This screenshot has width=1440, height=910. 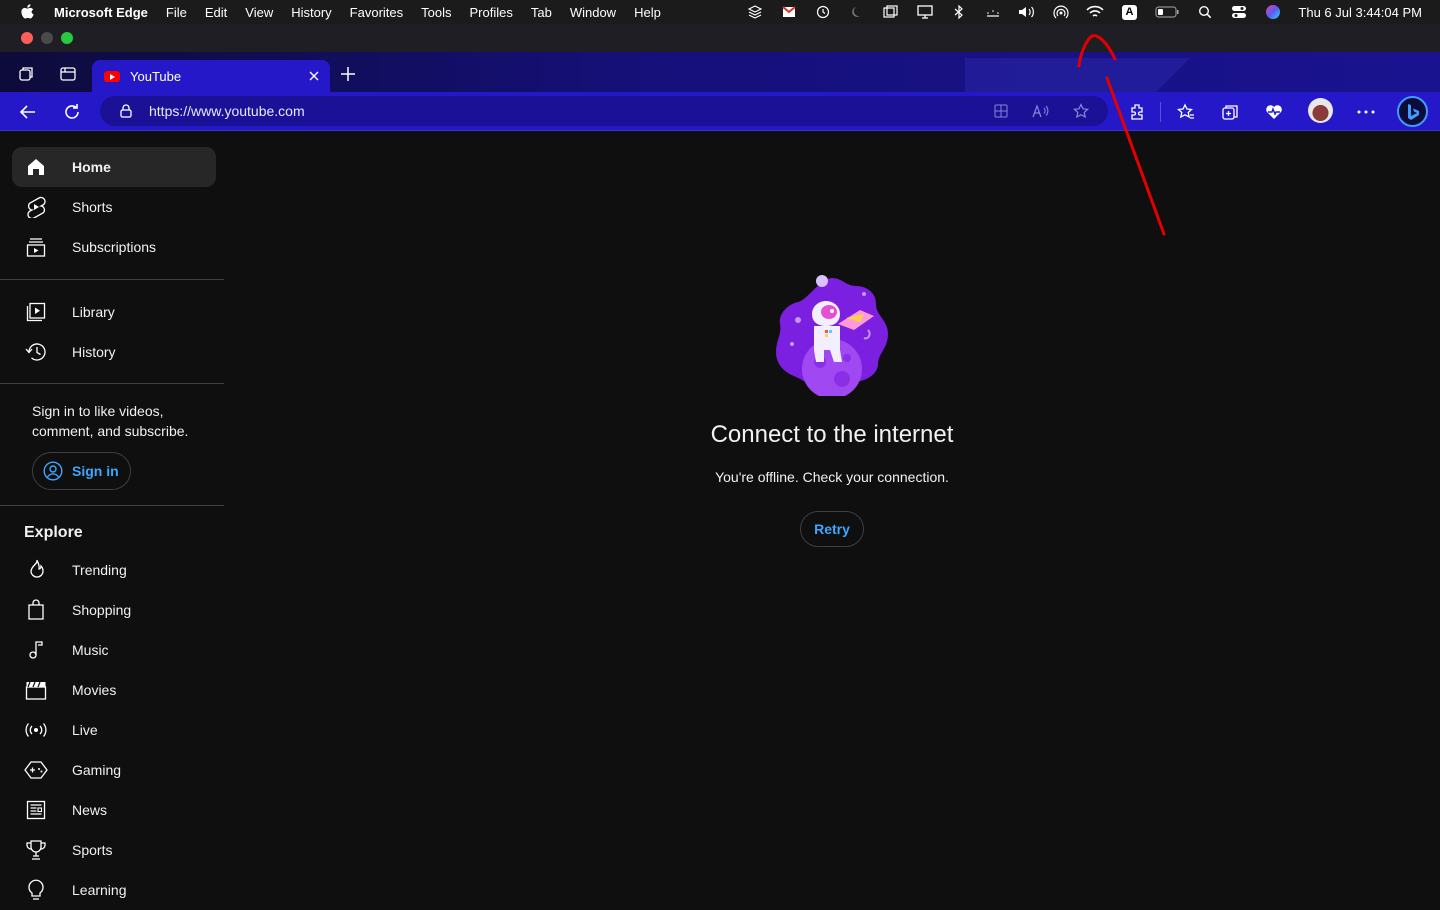 What do you see at coordinates (114, 312) in the screenshot?
I see `sidebar-item-library: Library` at bounding box center [114, 312].